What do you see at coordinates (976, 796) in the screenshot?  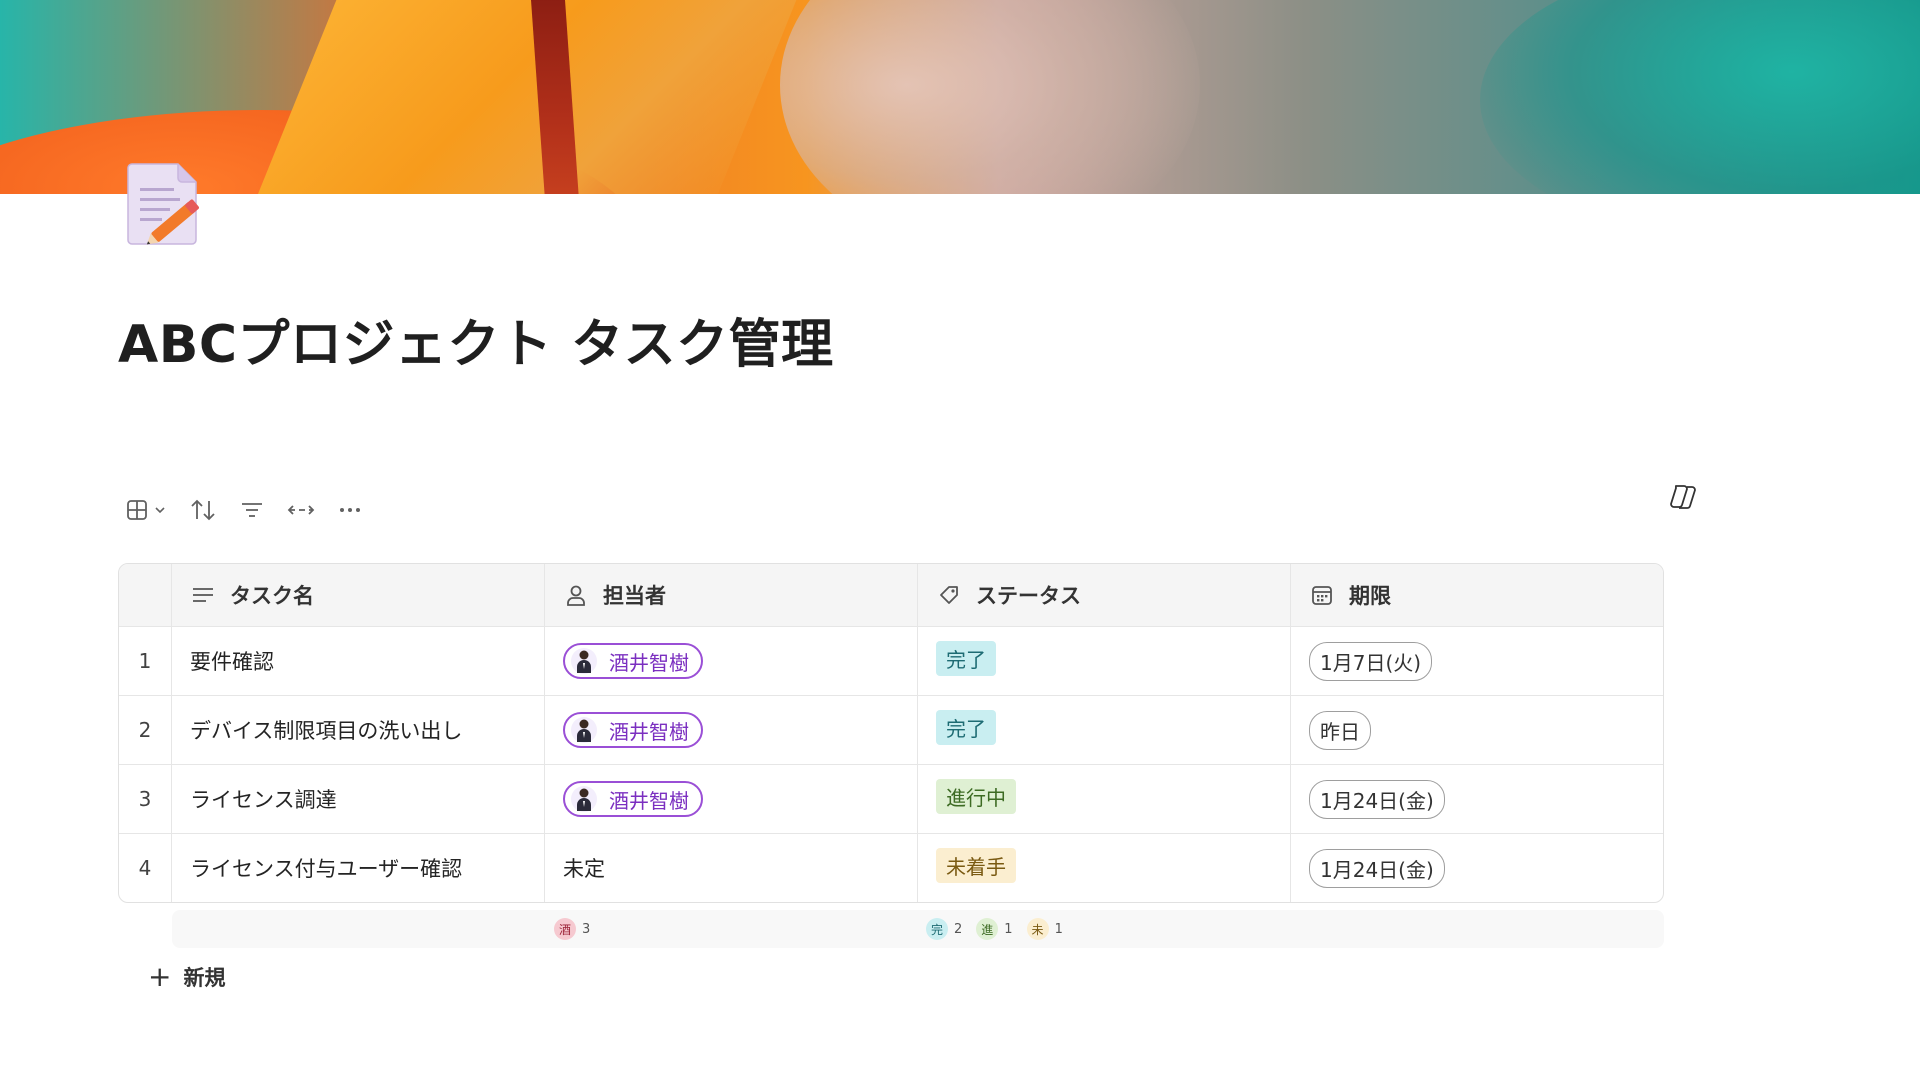 I see `status-tag: 進行中` at bounding box center [976, 796].